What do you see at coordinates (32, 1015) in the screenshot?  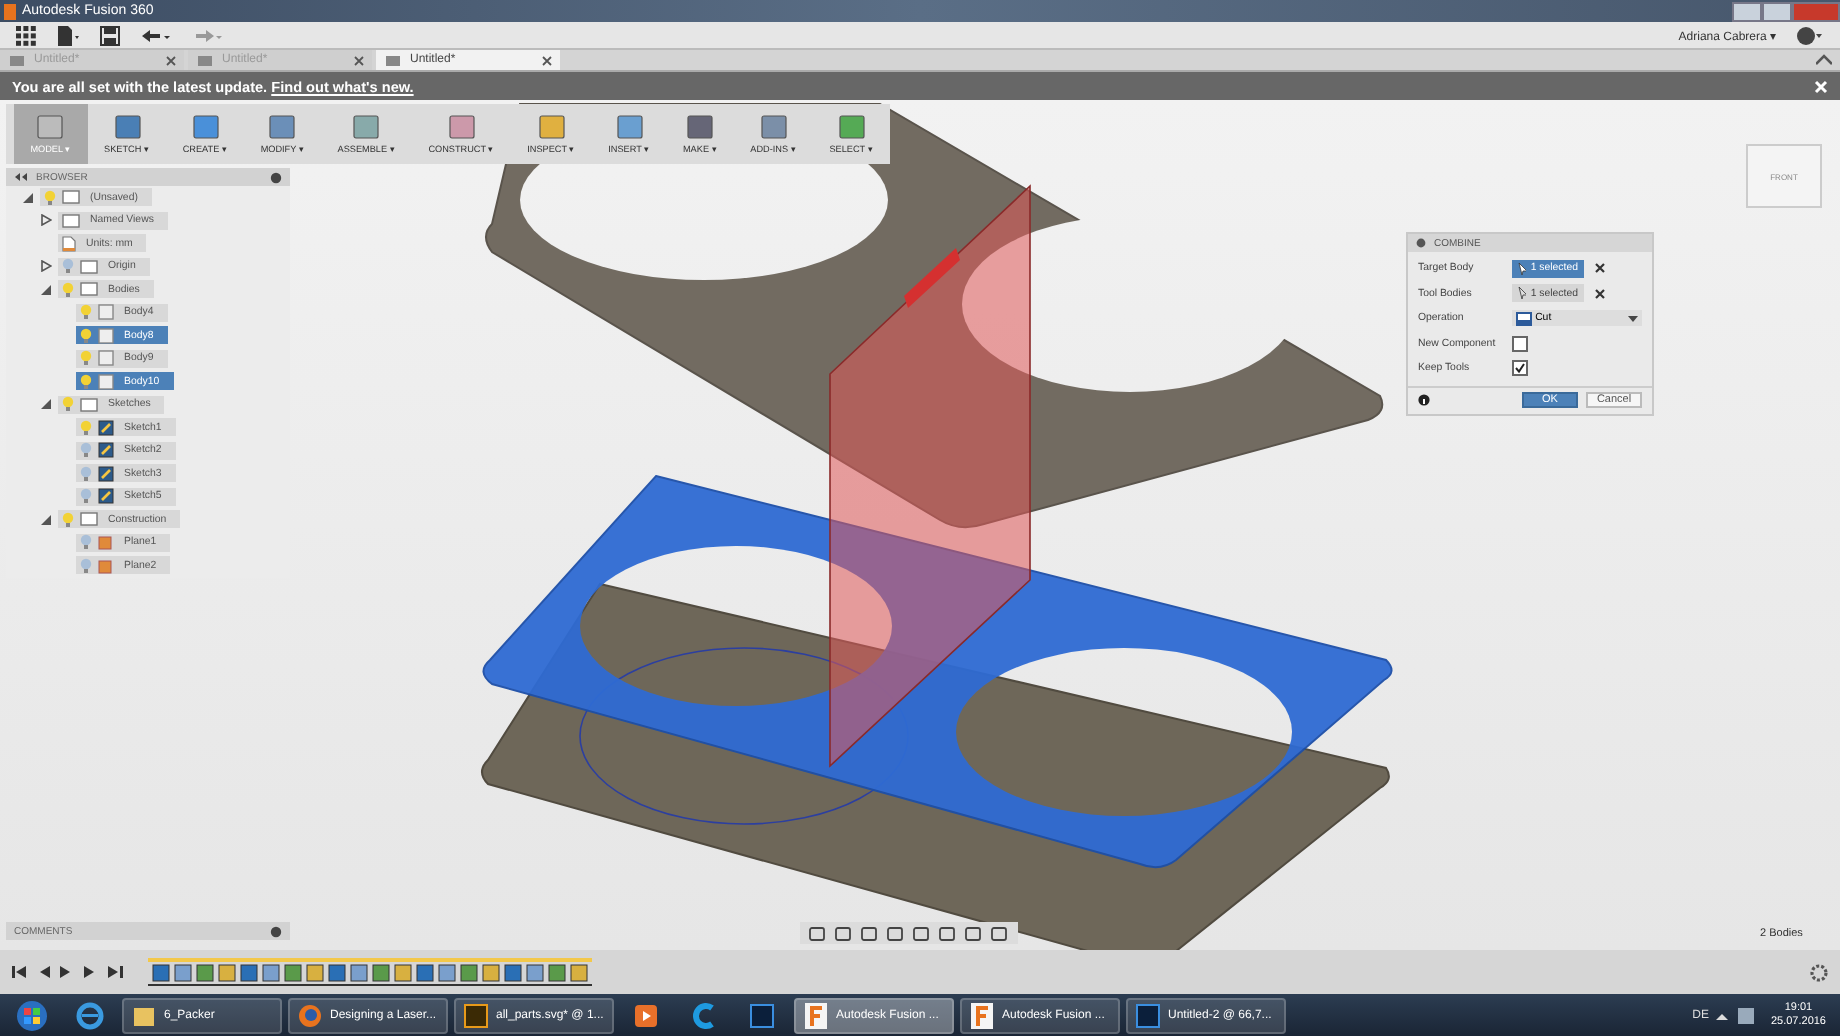 I see `windows-logo-icon` at bounding box center [32, 1015].